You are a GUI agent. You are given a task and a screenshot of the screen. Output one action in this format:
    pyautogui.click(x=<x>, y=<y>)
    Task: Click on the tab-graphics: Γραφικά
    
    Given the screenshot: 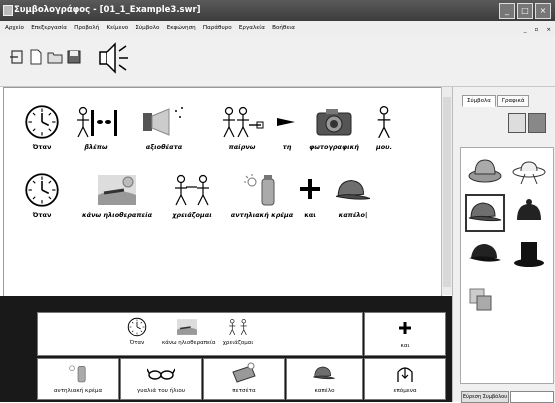 What is the action you would take?
    pyautogui.click(x=513, y=101)
    